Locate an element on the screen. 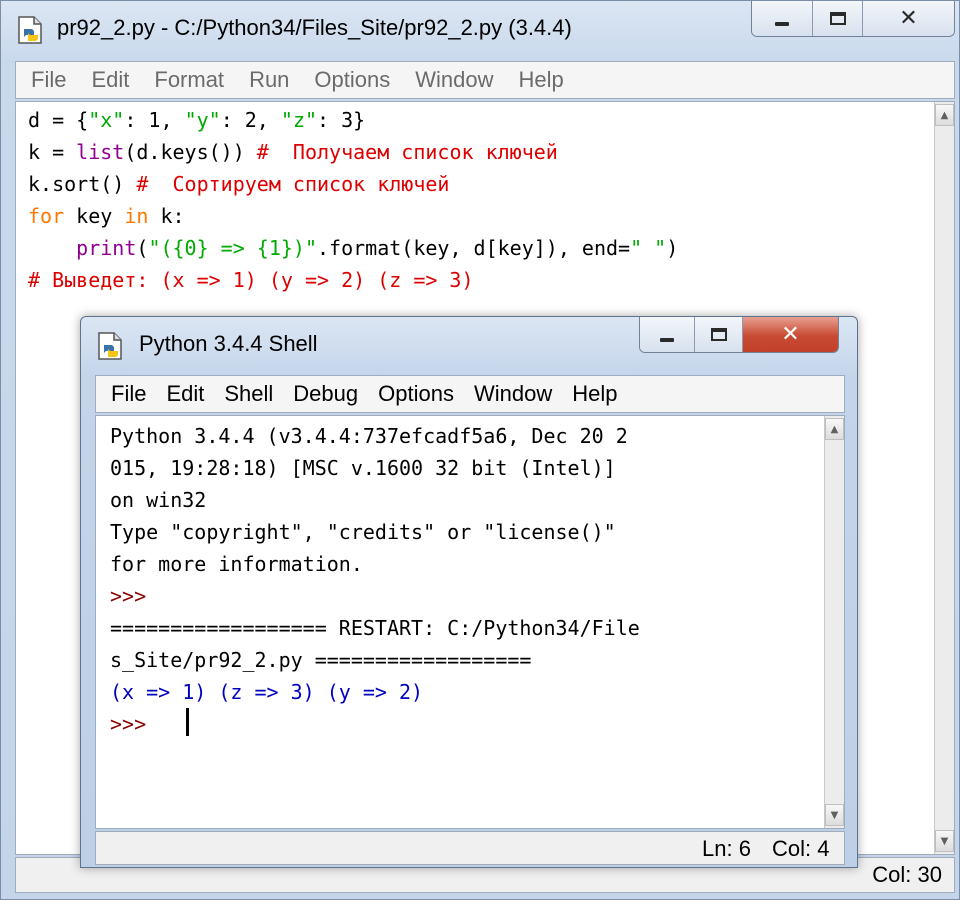  shell-title: Python 3.4.4 Shell is located at coordinates (228, 343).